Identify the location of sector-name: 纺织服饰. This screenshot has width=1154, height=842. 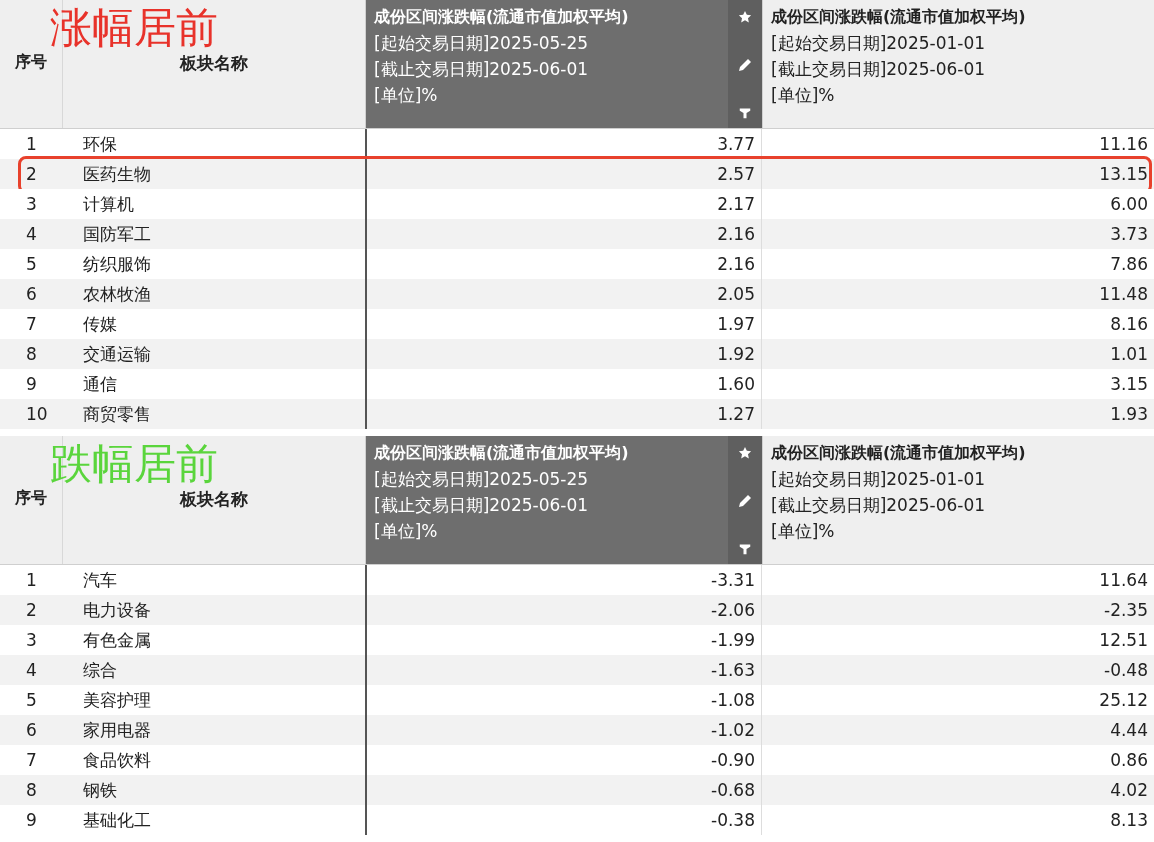
(117, 264).